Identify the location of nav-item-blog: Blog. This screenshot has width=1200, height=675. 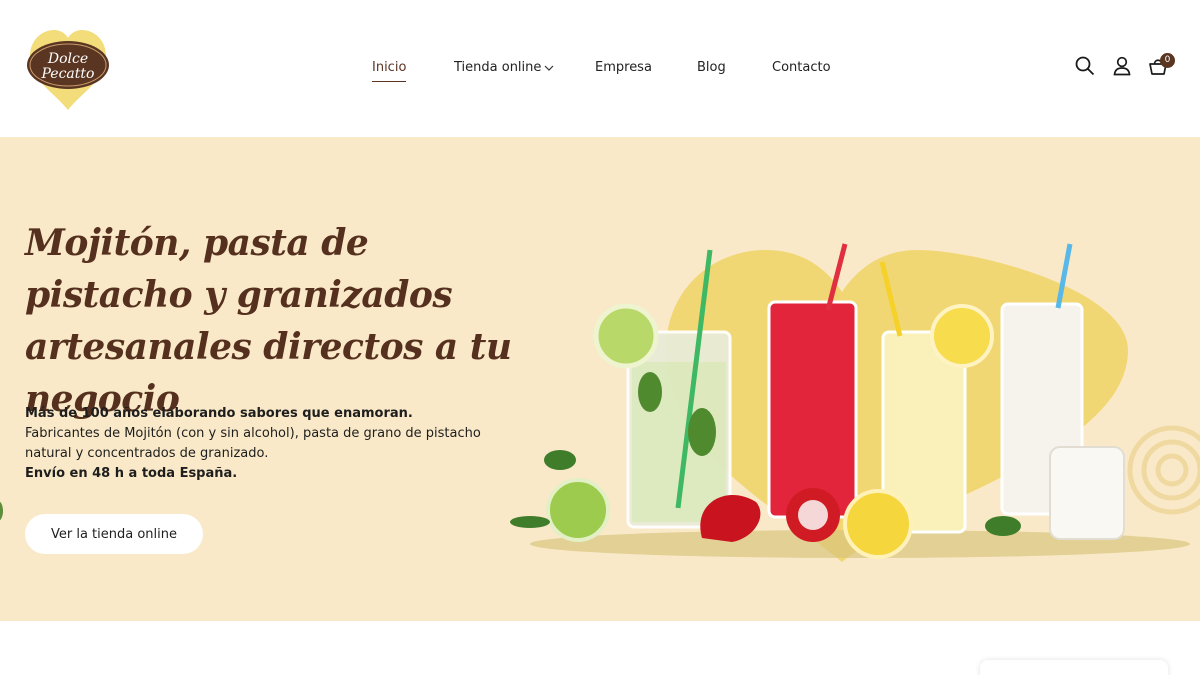
(711, 67).